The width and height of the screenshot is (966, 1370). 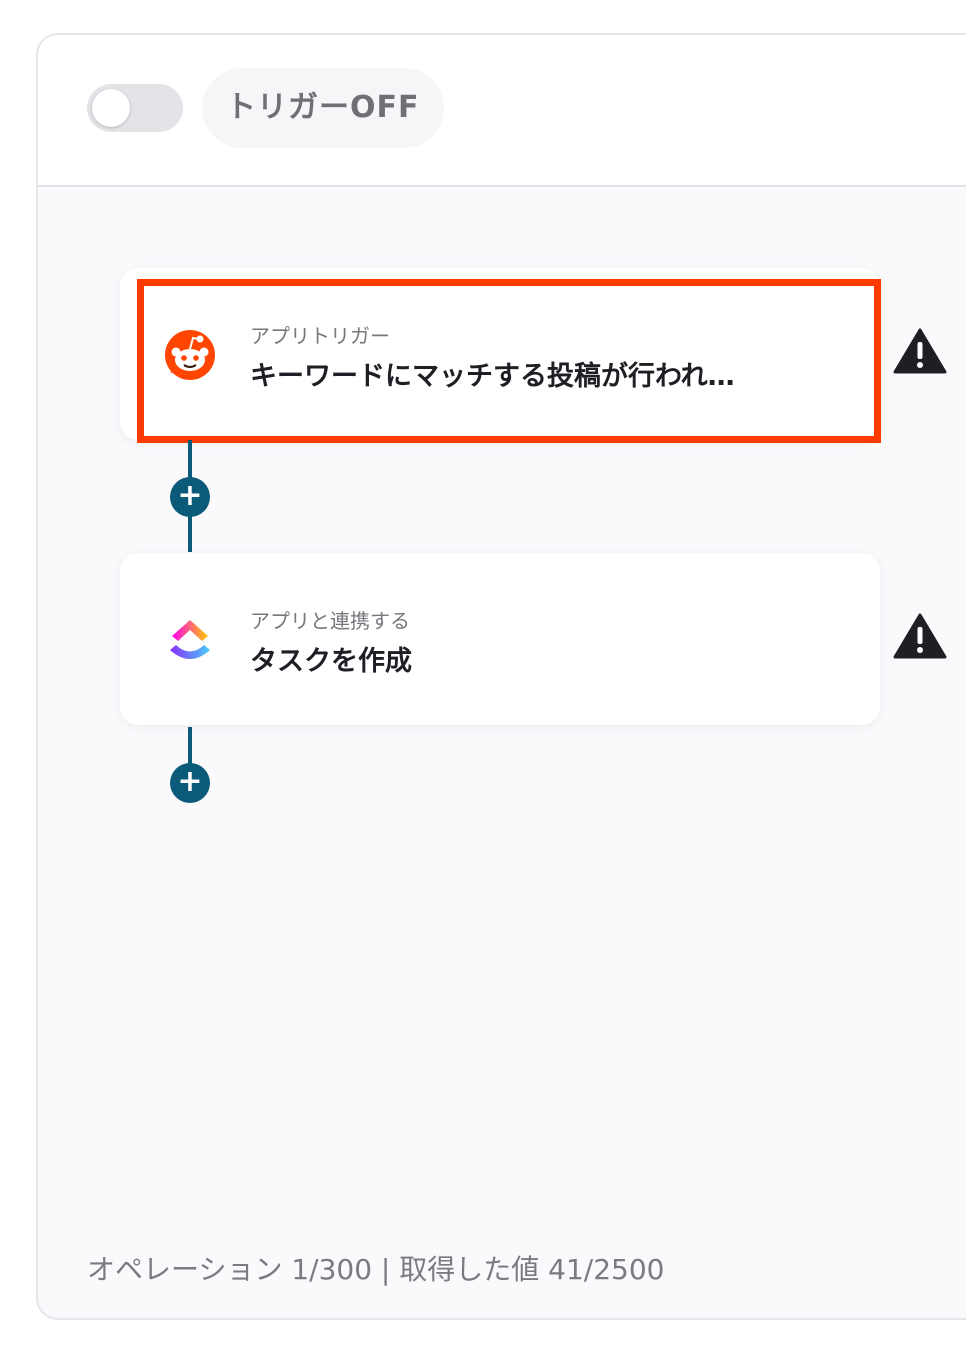 What do you see at coordinates (190, 639) in the screenshot?
I see `clickup-icon` at bounding box center [190, 639].